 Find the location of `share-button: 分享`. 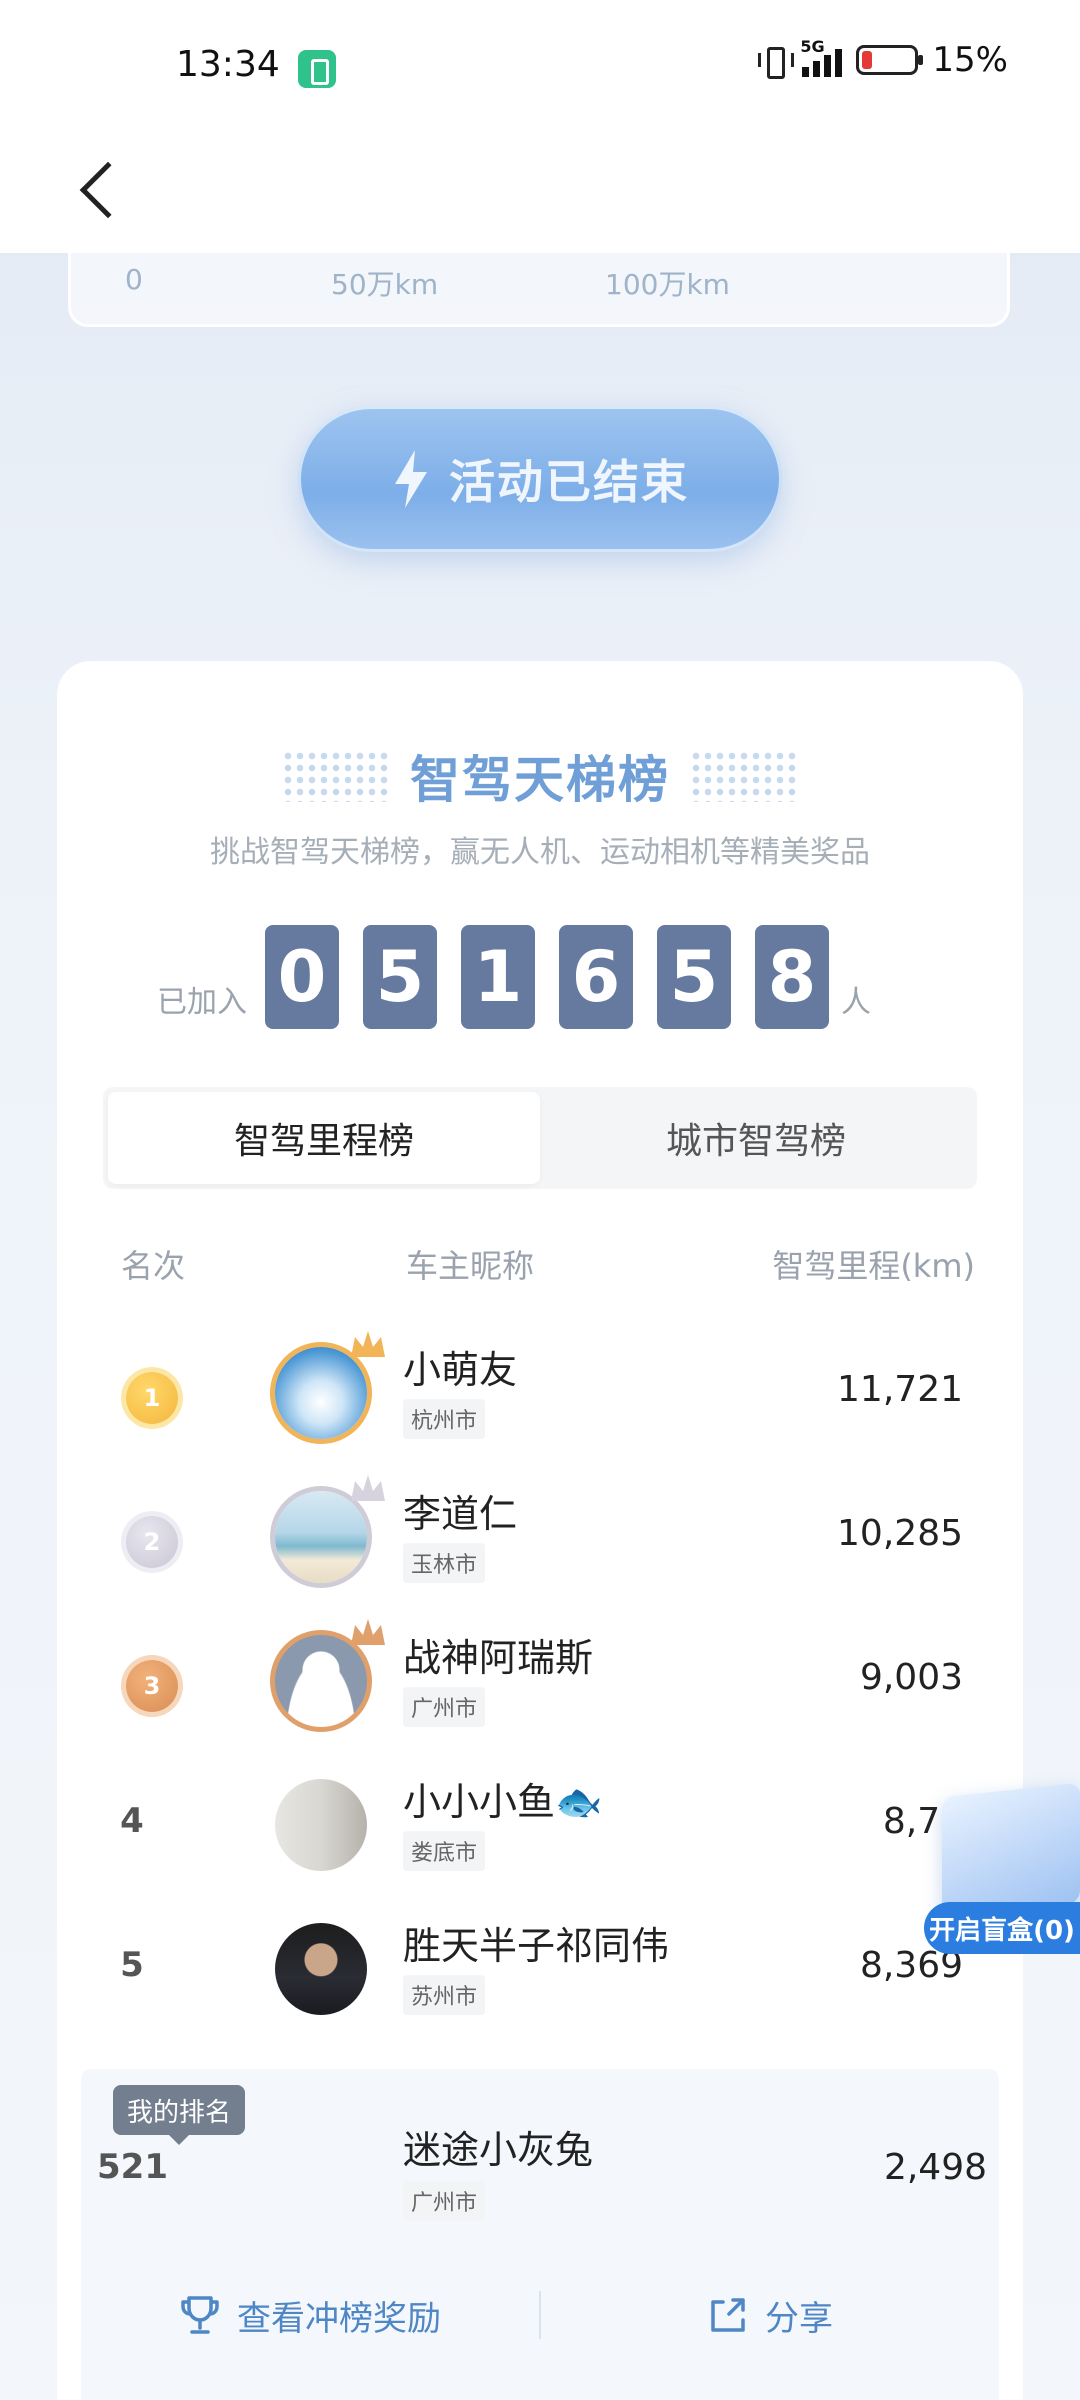

share-button: 分享 is located at coordinates (770, 2315).